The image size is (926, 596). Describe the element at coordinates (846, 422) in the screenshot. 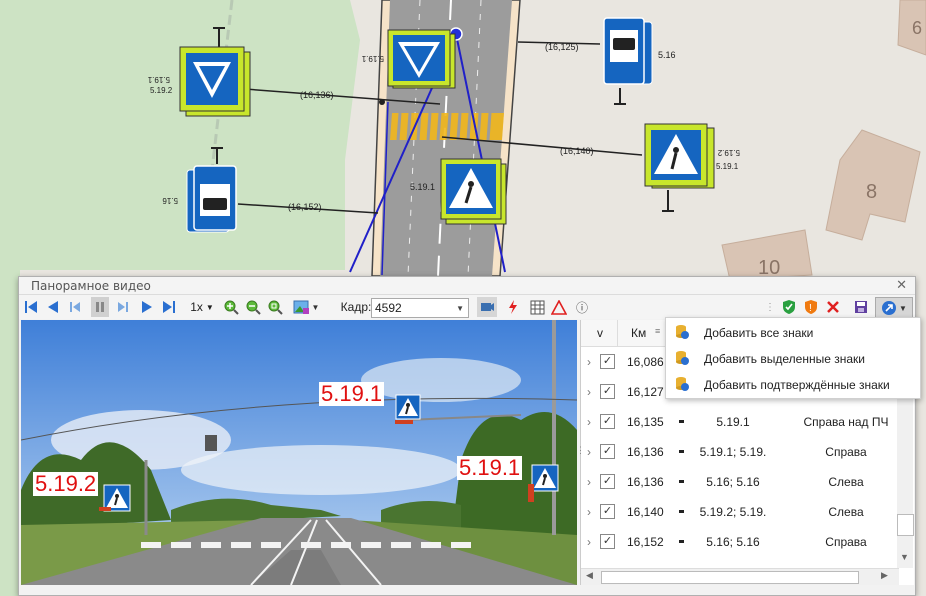

I see `side-cell: Справа над ПЧ` at that location.